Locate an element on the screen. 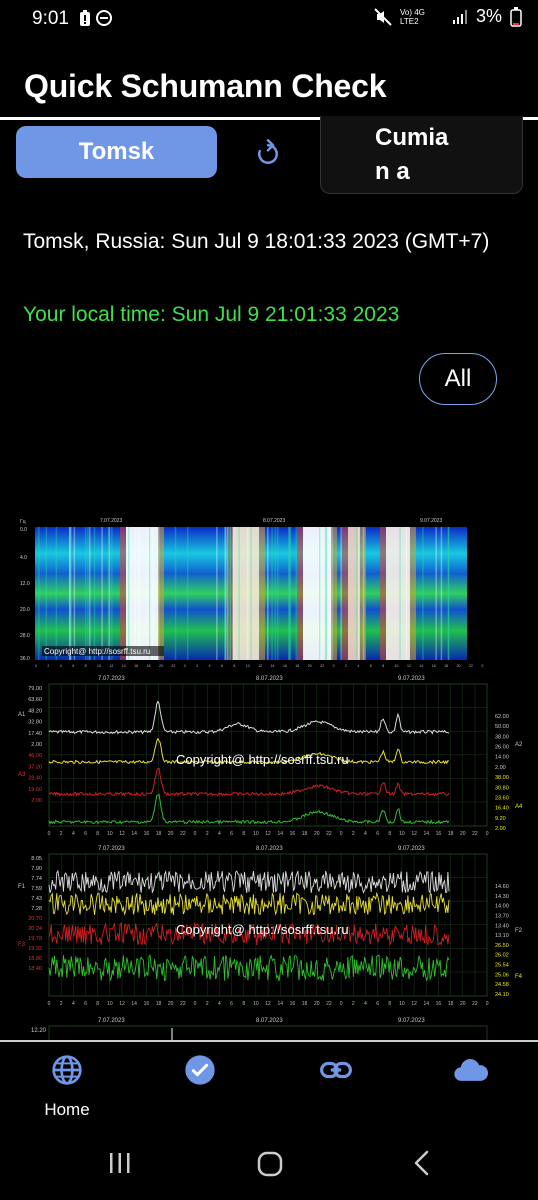 This screenshot has width=538, height=1200. cumiana-tab-button: Cumian a is located at coordinates (421, 155).